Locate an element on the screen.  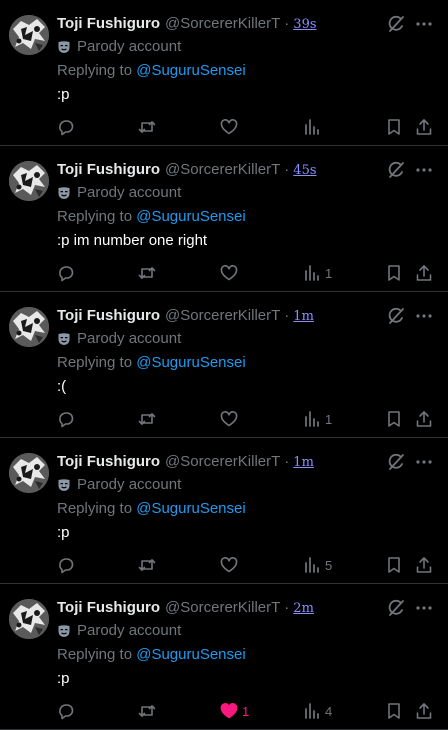
timestamp-link: 45s is located at coordinates (304, 171).